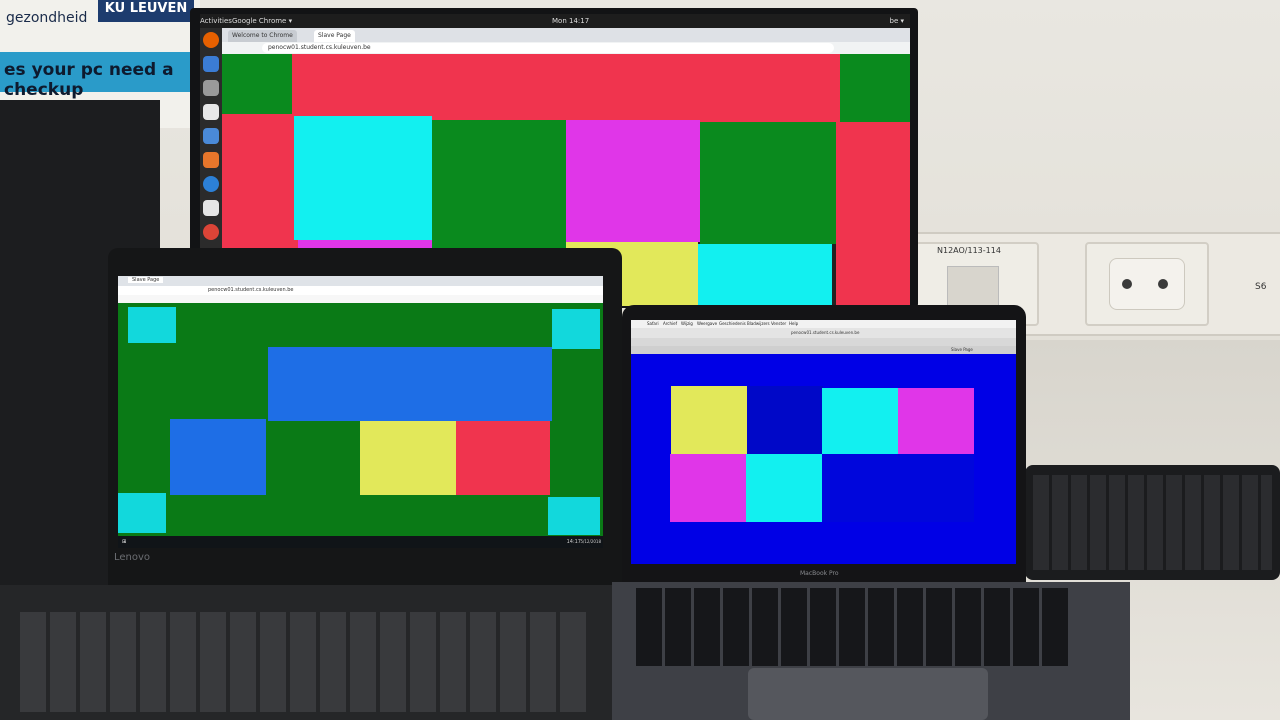  I want to click on lenovo-page, so click(360, 419).